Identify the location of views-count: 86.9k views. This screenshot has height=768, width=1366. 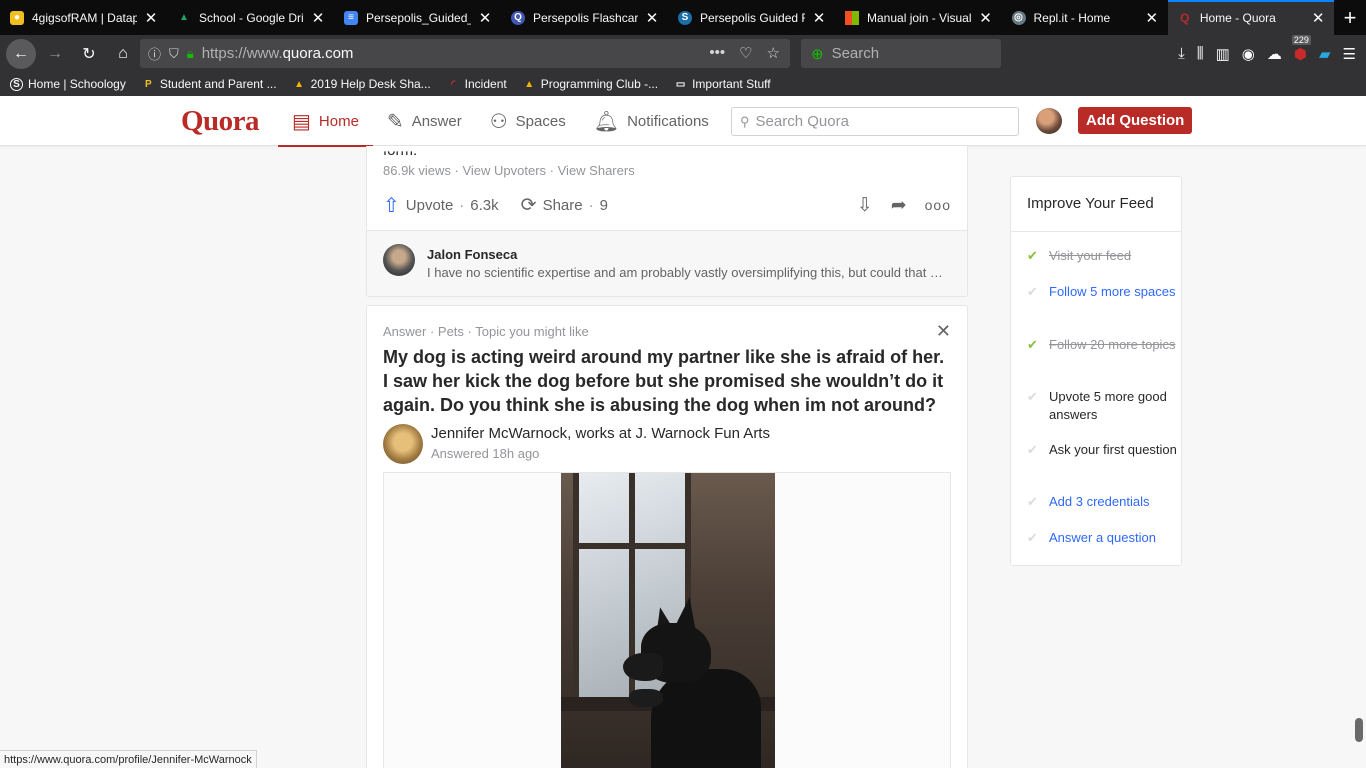
(417, 170).